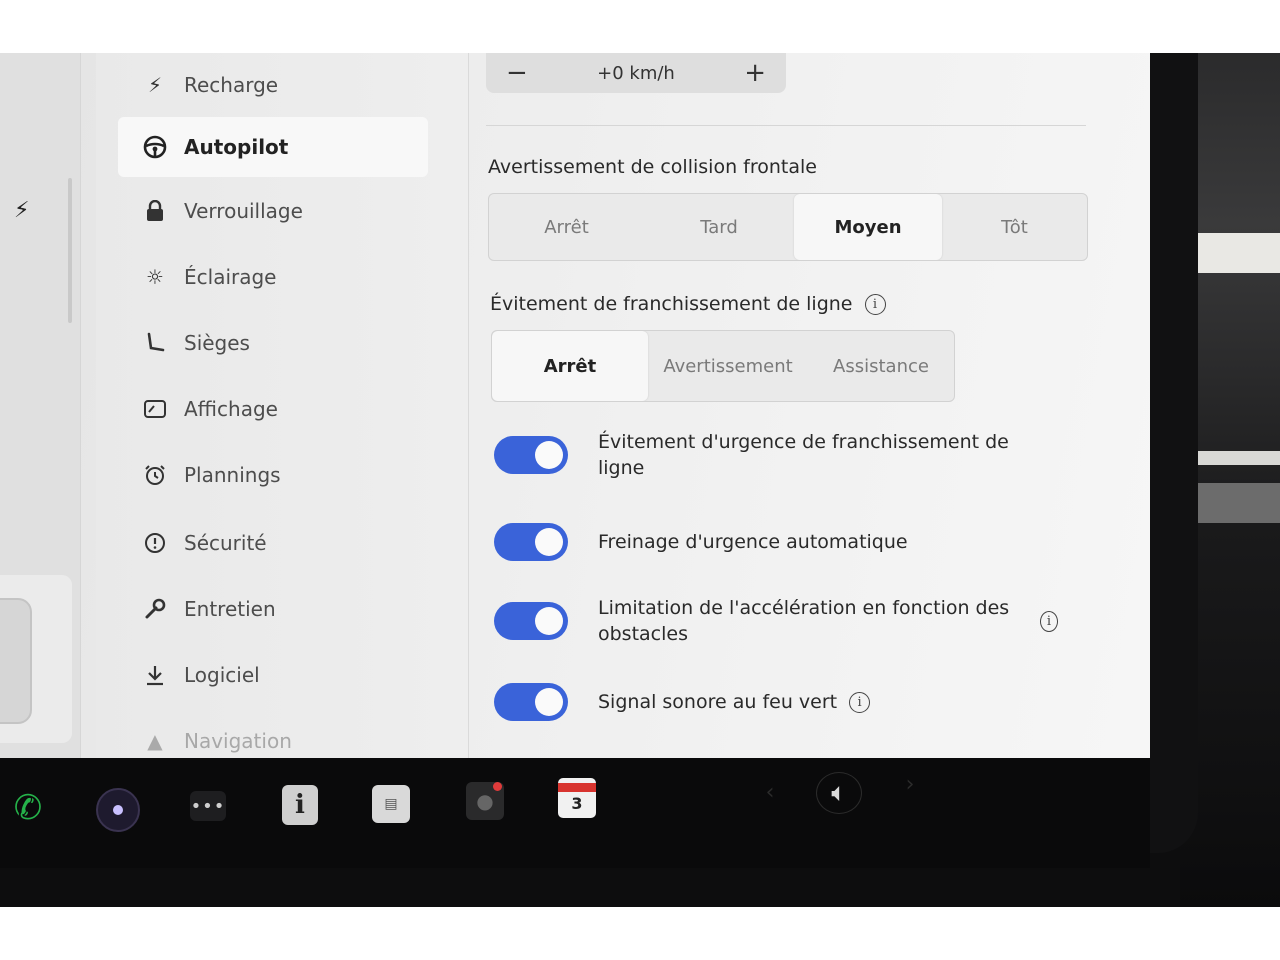  I want to click on sidebar-item-verrouillage: Verrouillage, so click(273, 211).